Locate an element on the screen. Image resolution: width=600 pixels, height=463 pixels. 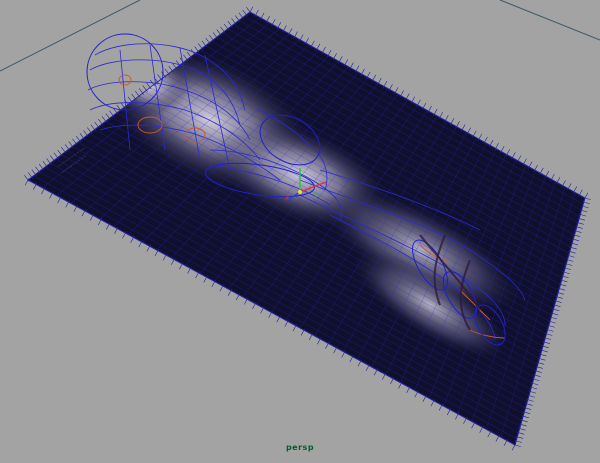
camera-name-label: persp is located at coordinates (300, 447).